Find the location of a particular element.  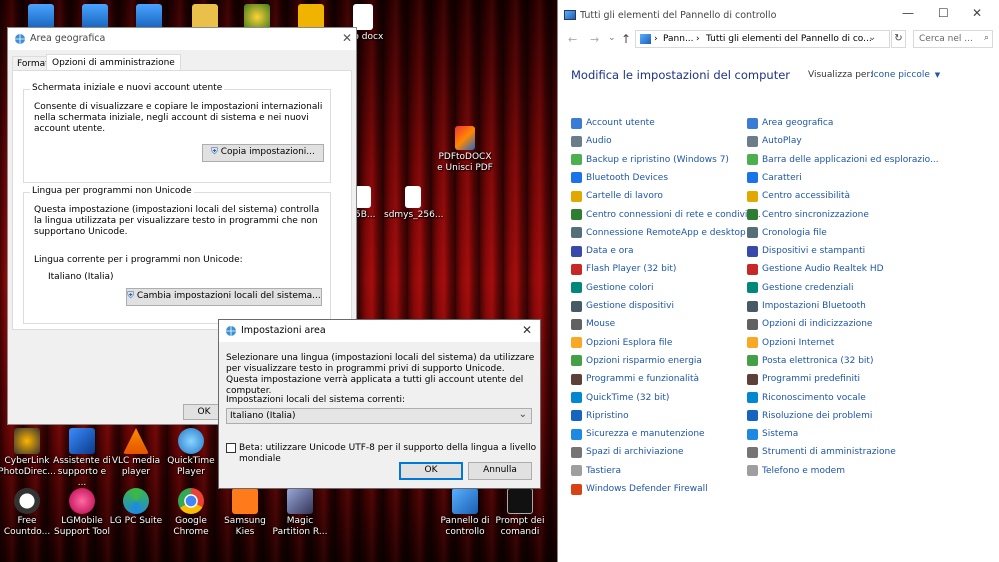

control-panel-item: Area geografica is located at coordinates (790, 123).